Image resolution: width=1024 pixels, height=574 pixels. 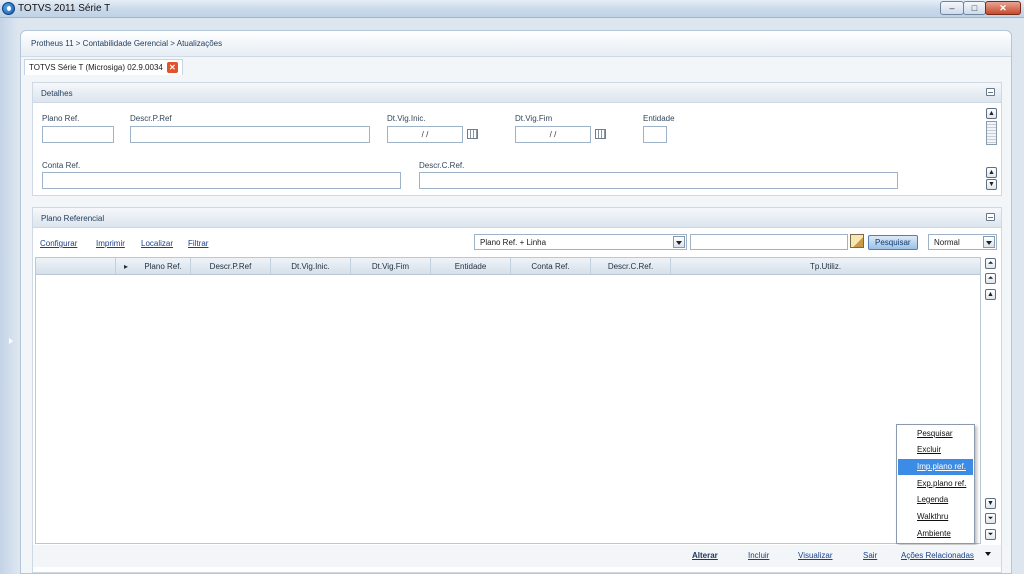 What do you see at coordinates (935, 517) in the screenshot?
I see `menu-item-walkthru: Walkthru` at bounding box center [935, 517].